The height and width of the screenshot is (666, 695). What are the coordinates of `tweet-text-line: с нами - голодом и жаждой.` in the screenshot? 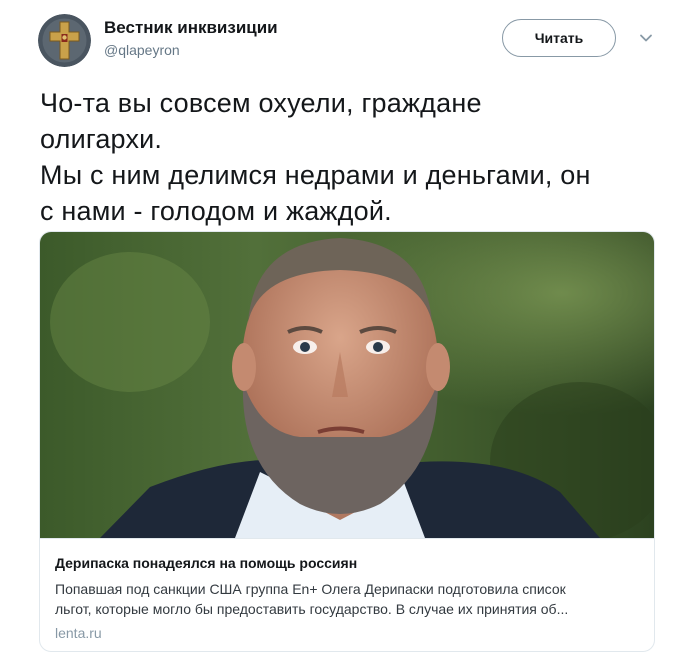 It's located at (216, 211).